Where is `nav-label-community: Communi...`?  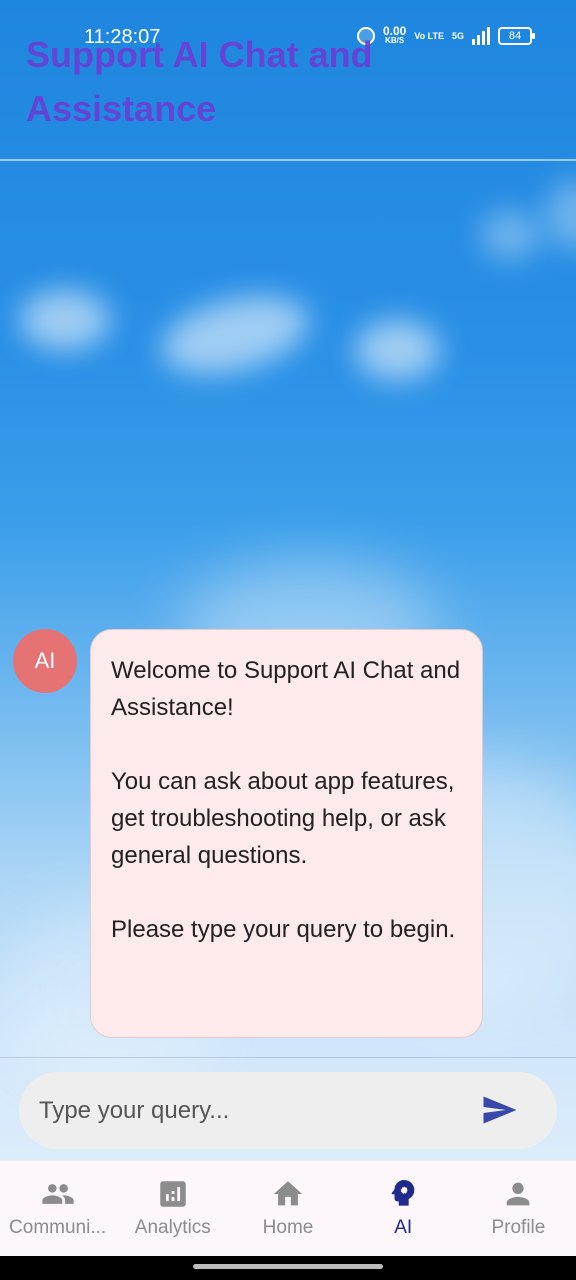 nav-label-community: Communi... is located at coordinates (58, 1227).